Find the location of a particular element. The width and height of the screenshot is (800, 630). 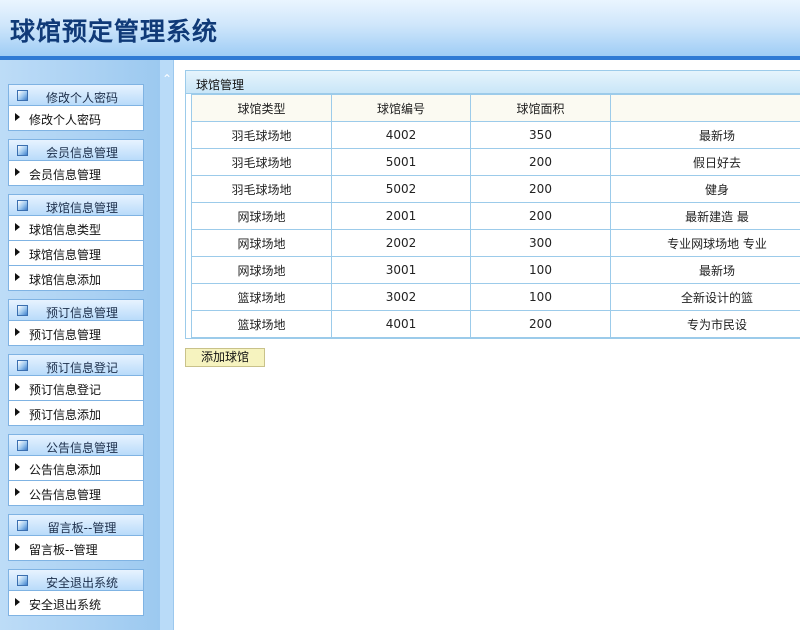

table-row: 羽毛球场地 5001 200 假日好去 is located at coordinates (495, 162).